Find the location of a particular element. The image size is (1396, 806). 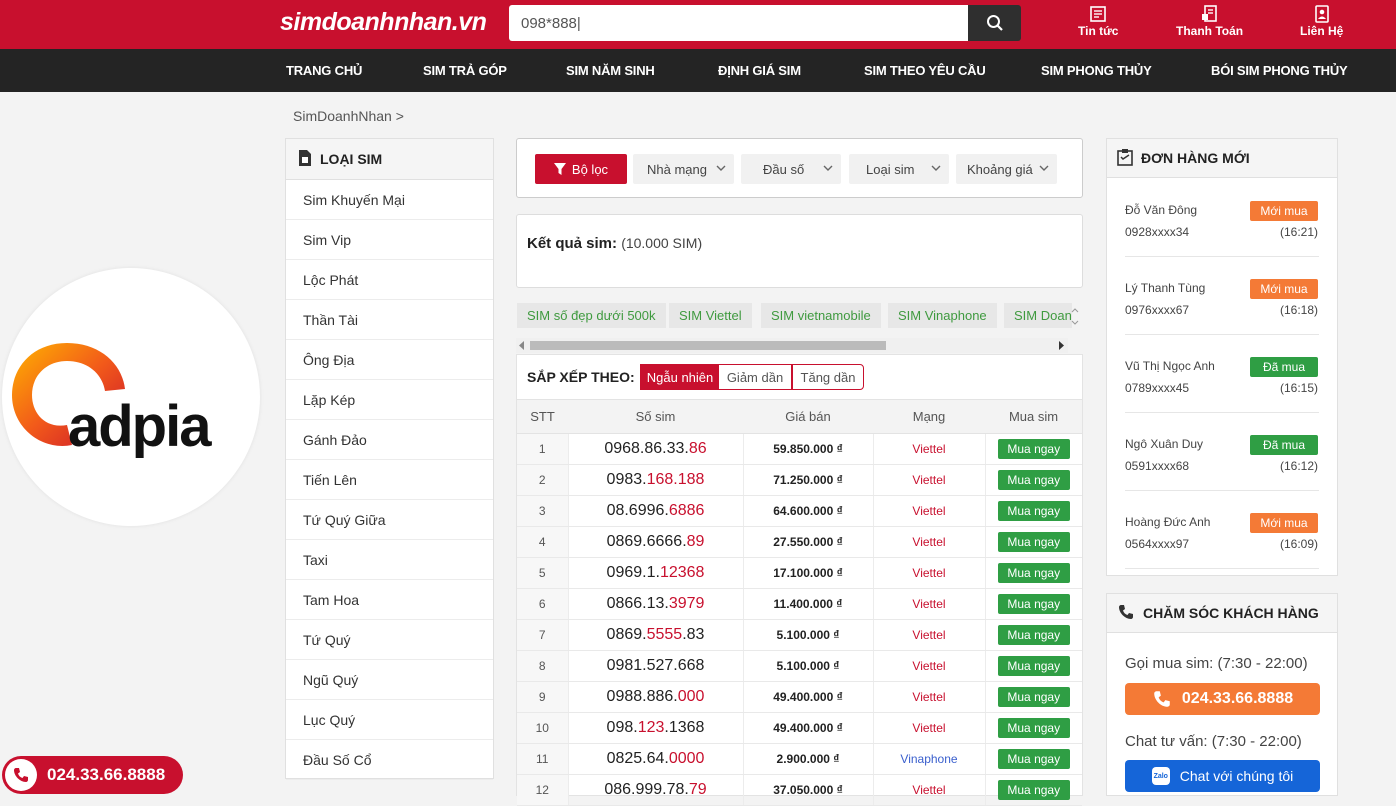

filter-button: Bộ lọc is located at coordinates (581, 169).